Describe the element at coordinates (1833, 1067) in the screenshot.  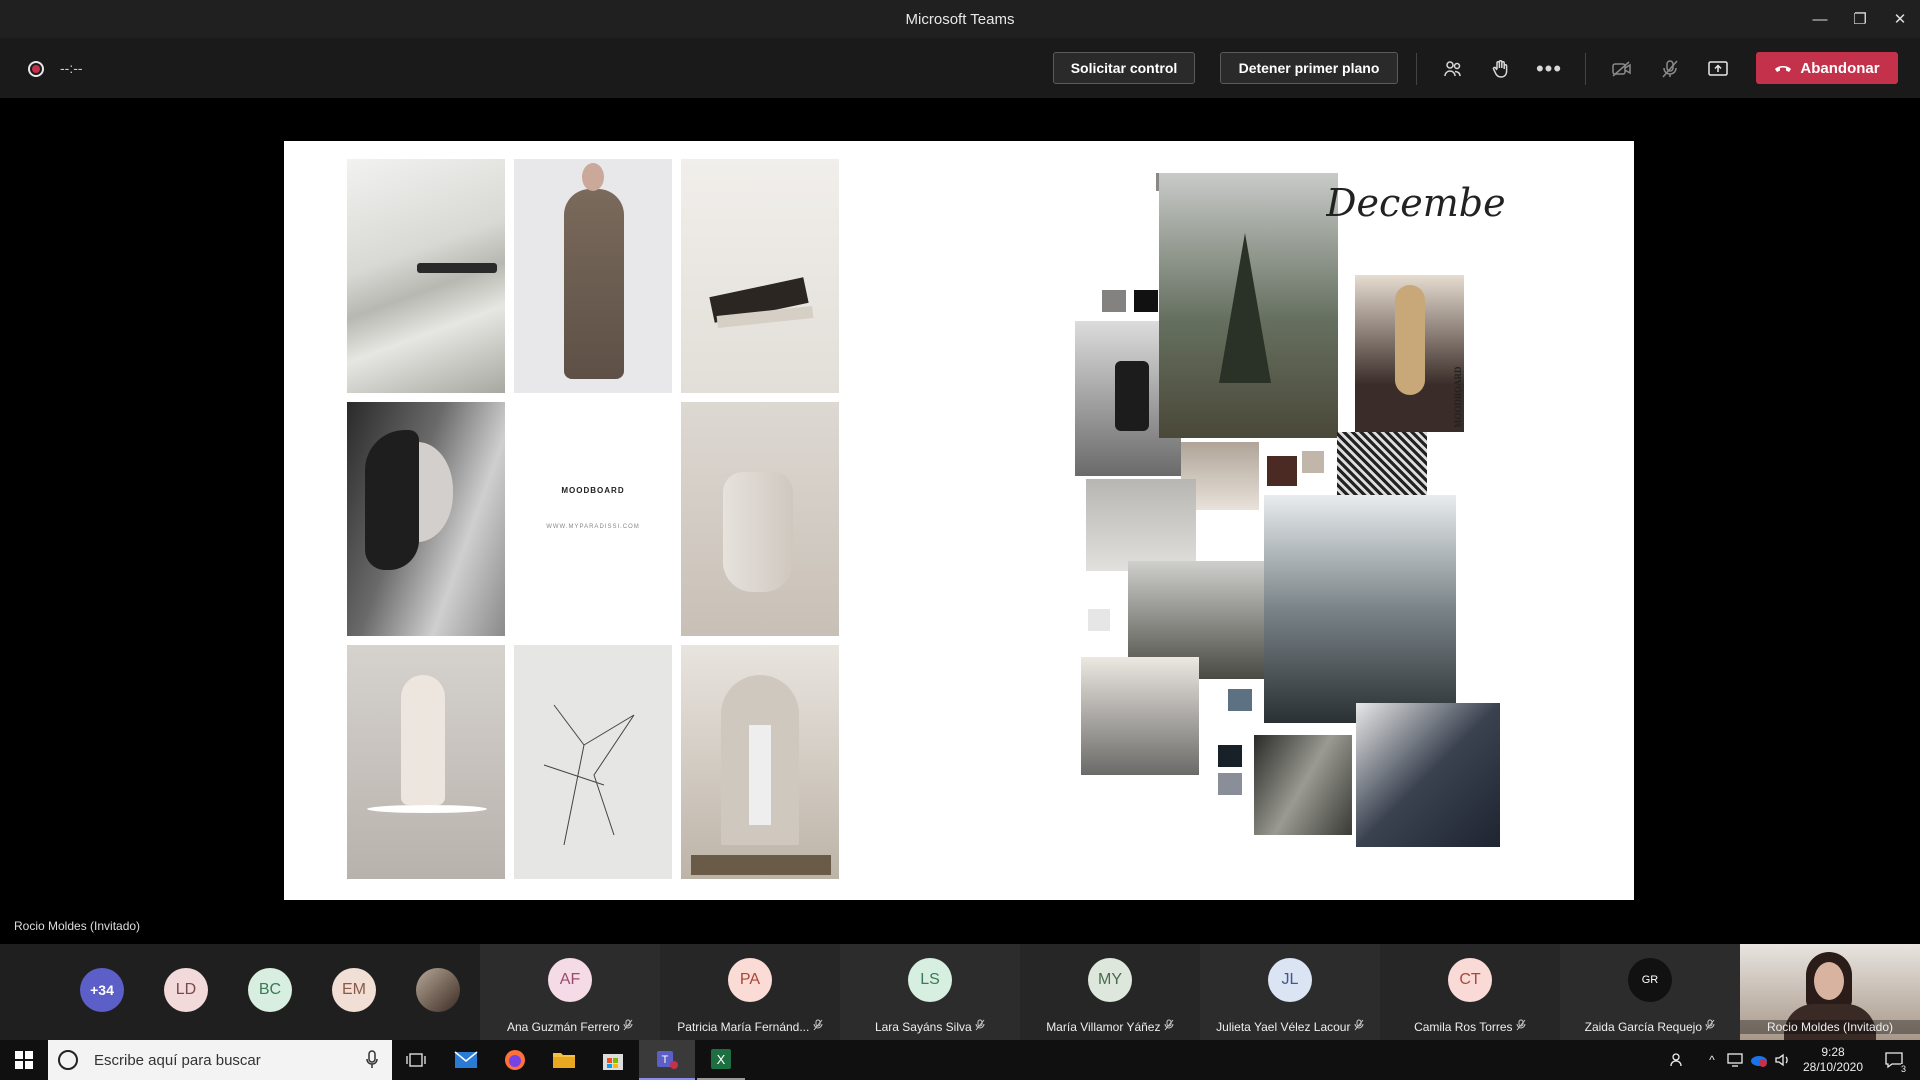
I see `clock-date: 28/10/2020` at that location.